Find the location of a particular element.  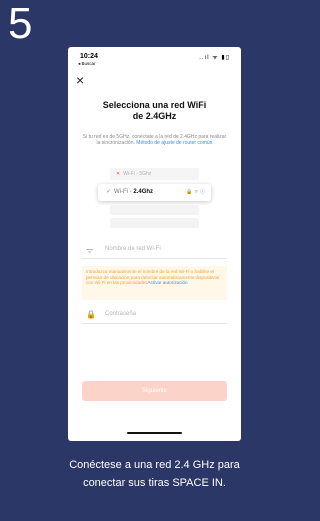

status-time: 10:24 is located at coordinates (89, 56).